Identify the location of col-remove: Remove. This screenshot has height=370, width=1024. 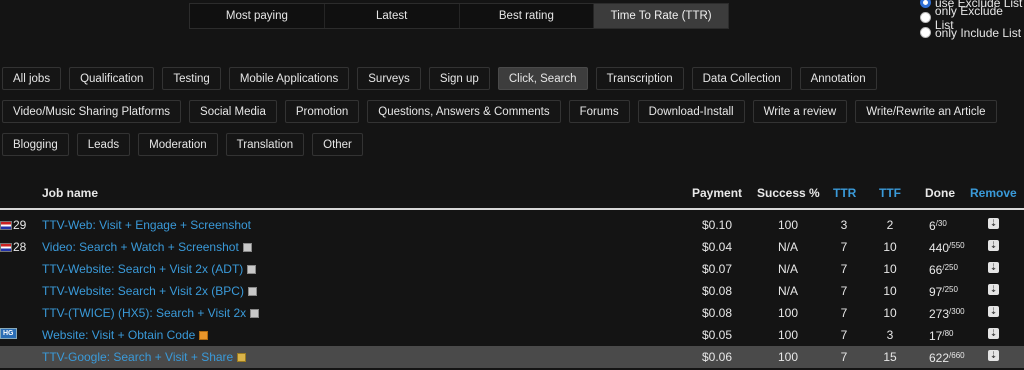
(993, 193).